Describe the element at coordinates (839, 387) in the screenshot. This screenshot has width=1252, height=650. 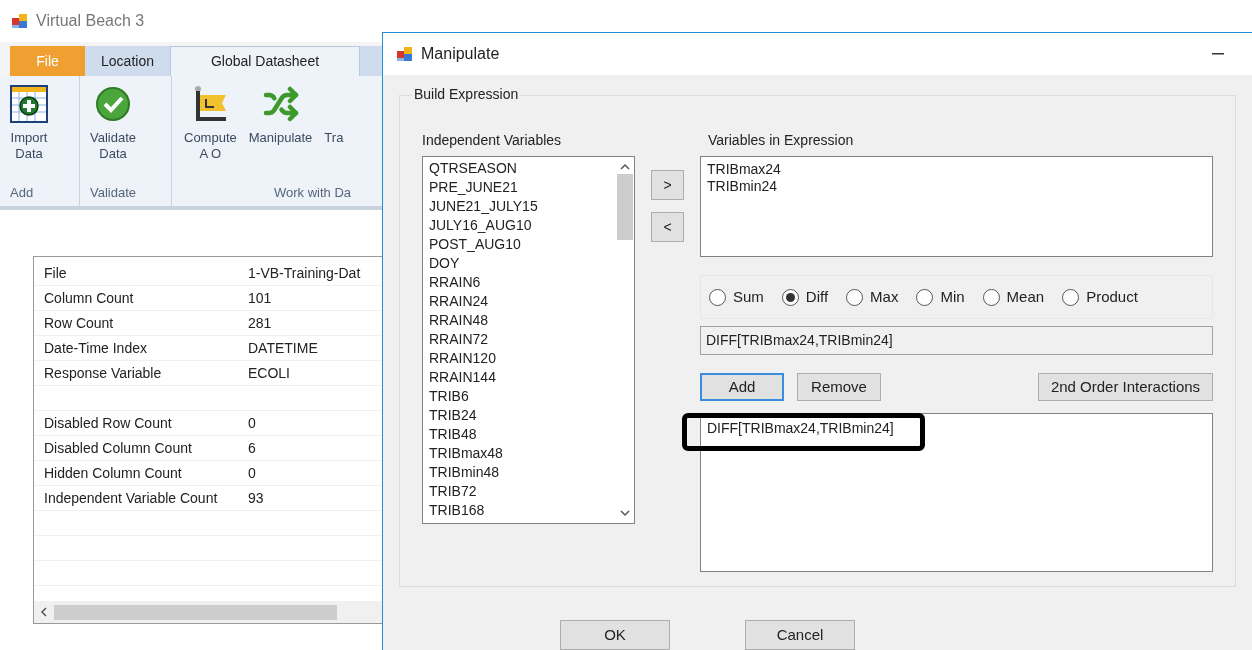
I see `action-button: Remove` at that location.